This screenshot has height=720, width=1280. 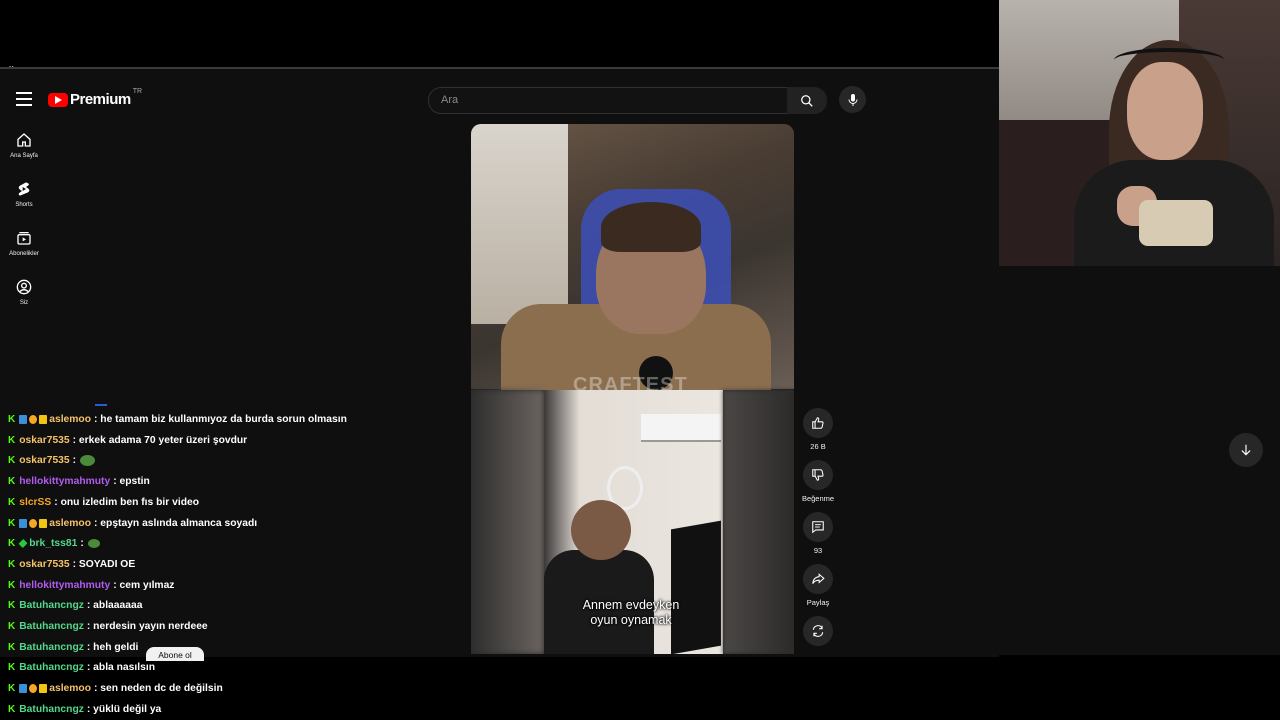 I want to click on thumbs-down-icon, so click(x=818, y=475).